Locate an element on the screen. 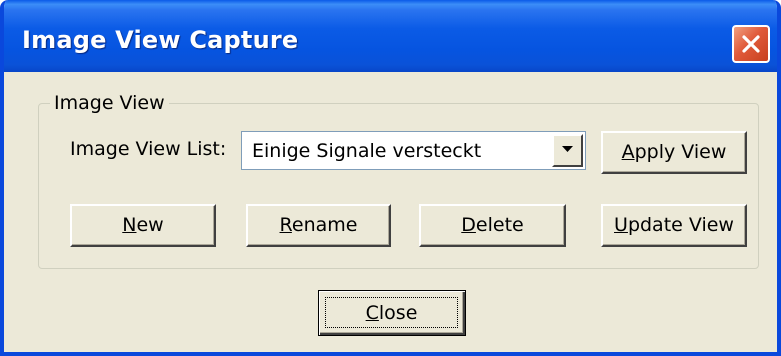 The image size is (781, 356). new-mnemonic: N is located at coordinates (129, 225).